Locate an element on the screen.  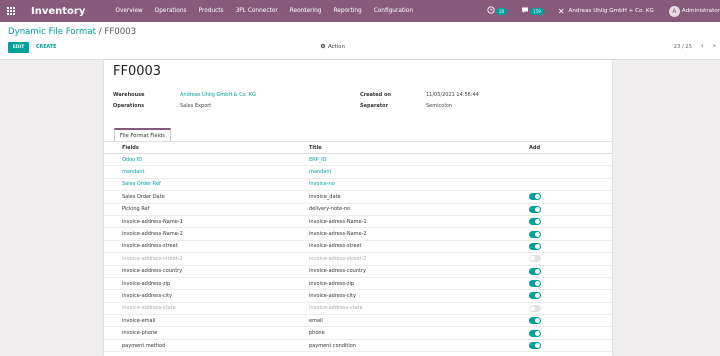
warehouse-field: Andreas Uhlig GmbH & Co. KG is located at coordinates (218, 95).